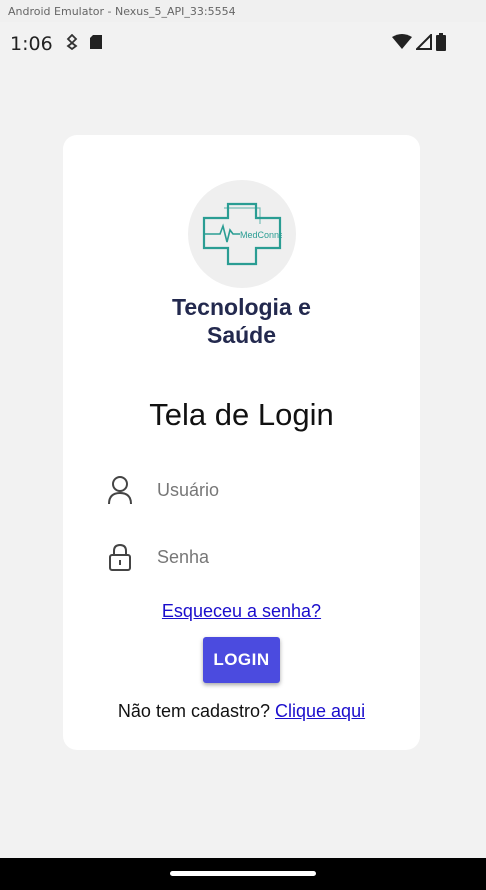 This screenshot has width=486, height=890. What do you see at coordinates (72, 44) in the screenshot?
I see `usb-debug-icon` at bounding box center [72, 44].